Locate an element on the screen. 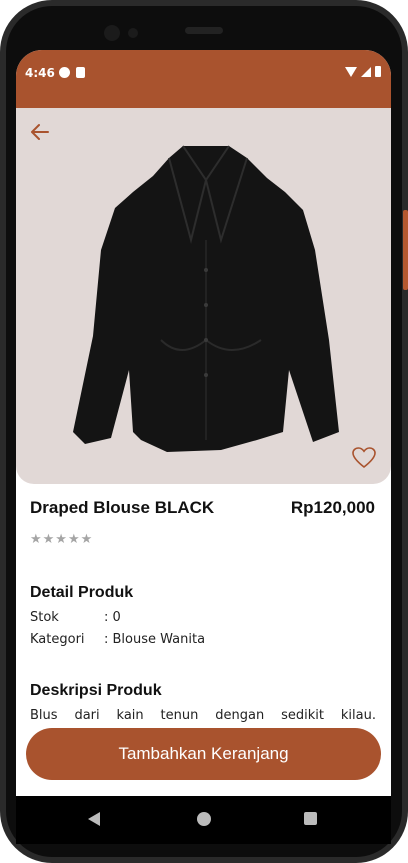 The height and width of the screenshot is (863, 408). system-nav-bar is located at coordinates (203, 820).